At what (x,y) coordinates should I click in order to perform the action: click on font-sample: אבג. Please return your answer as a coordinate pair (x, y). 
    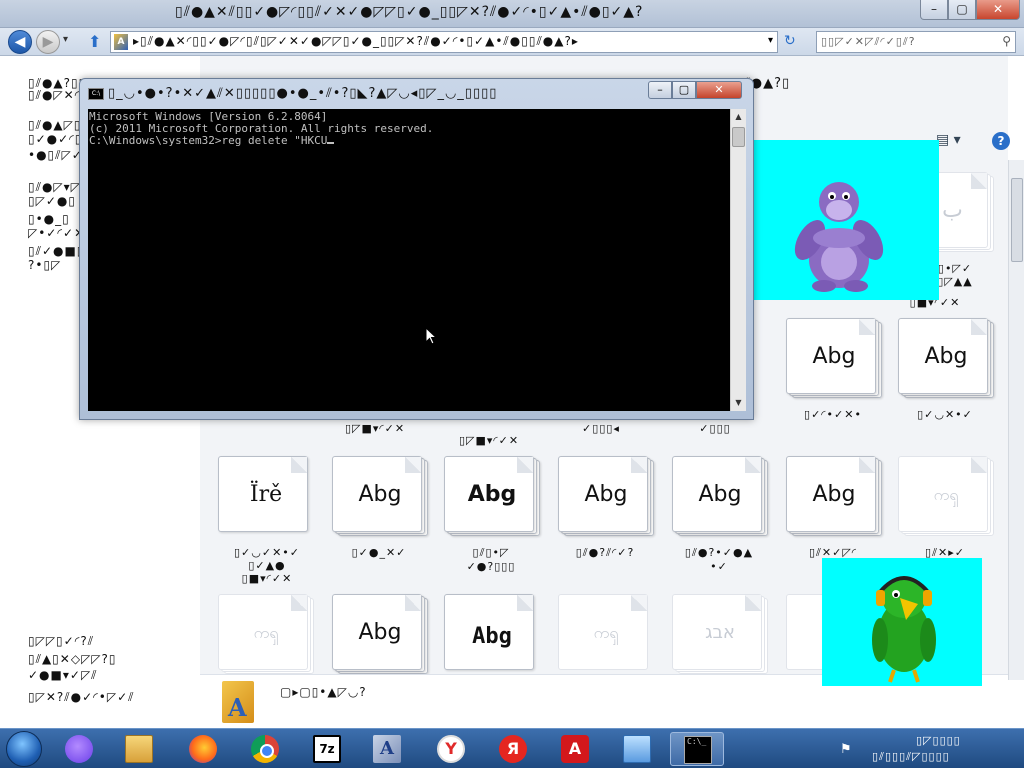
    Looking at the image, I should click on (720, 632).